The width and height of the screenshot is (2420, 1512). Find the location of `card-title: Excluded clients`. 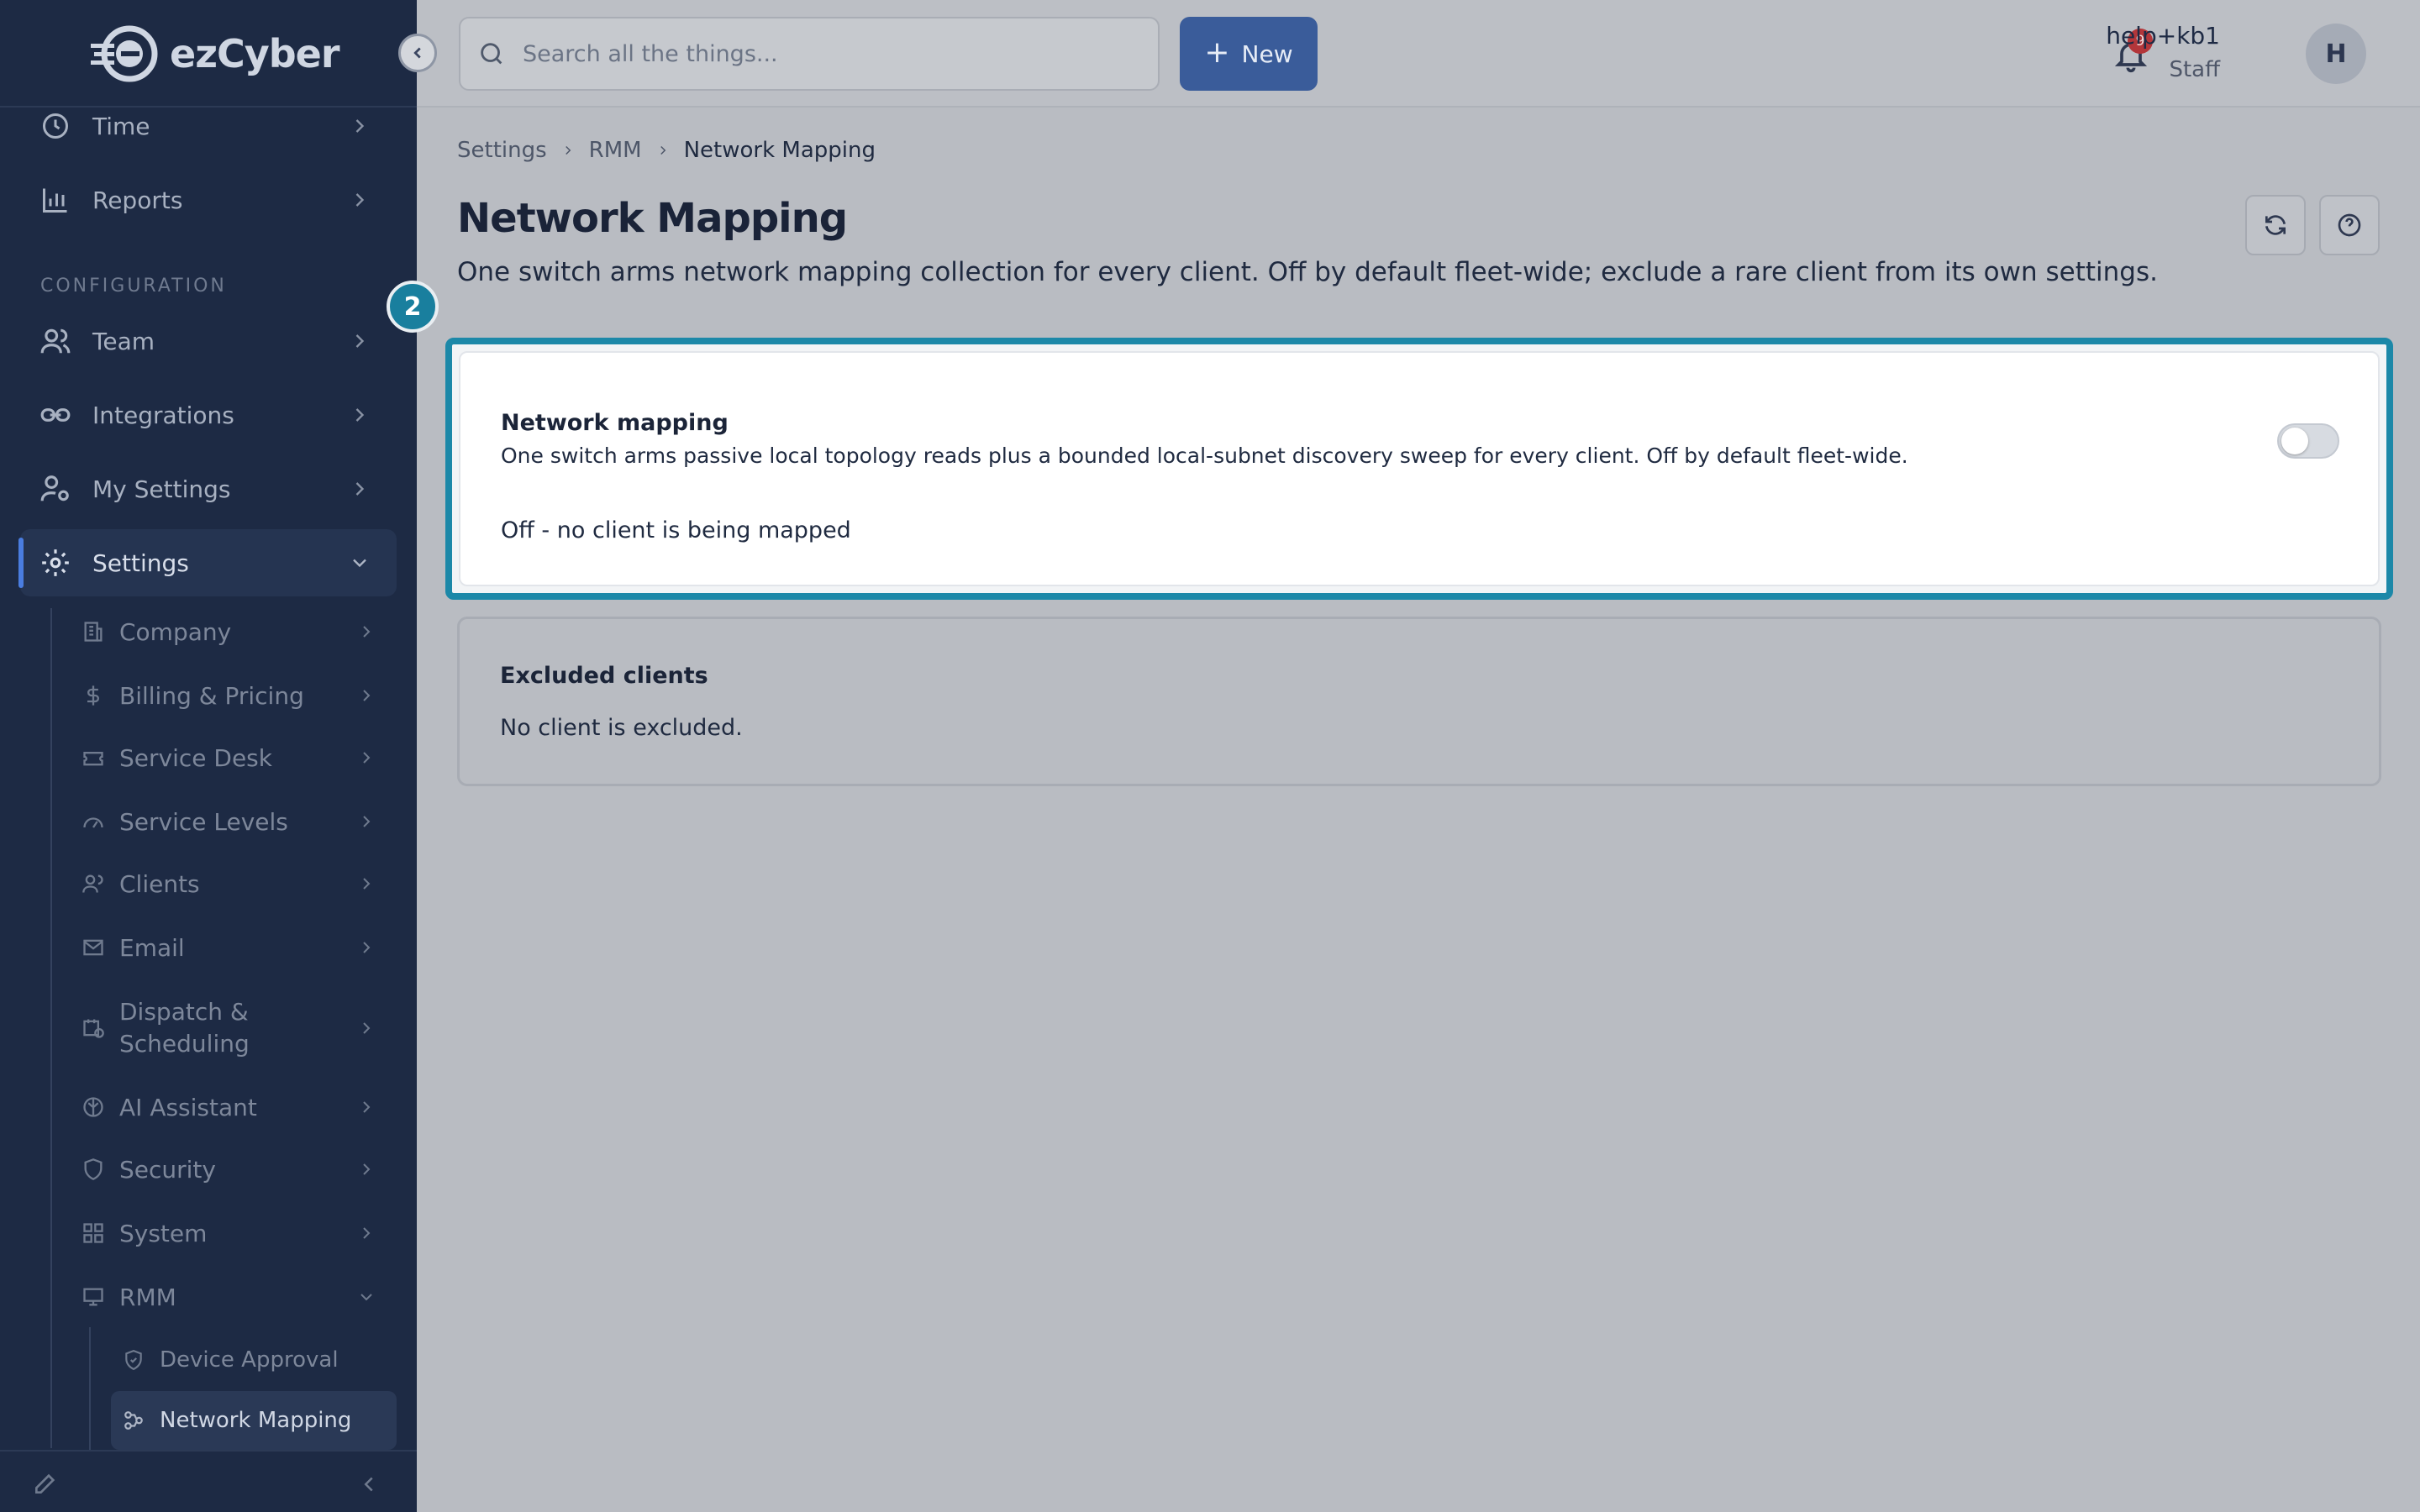

card-title: Excluded clients is located at coordinates (604, 676).